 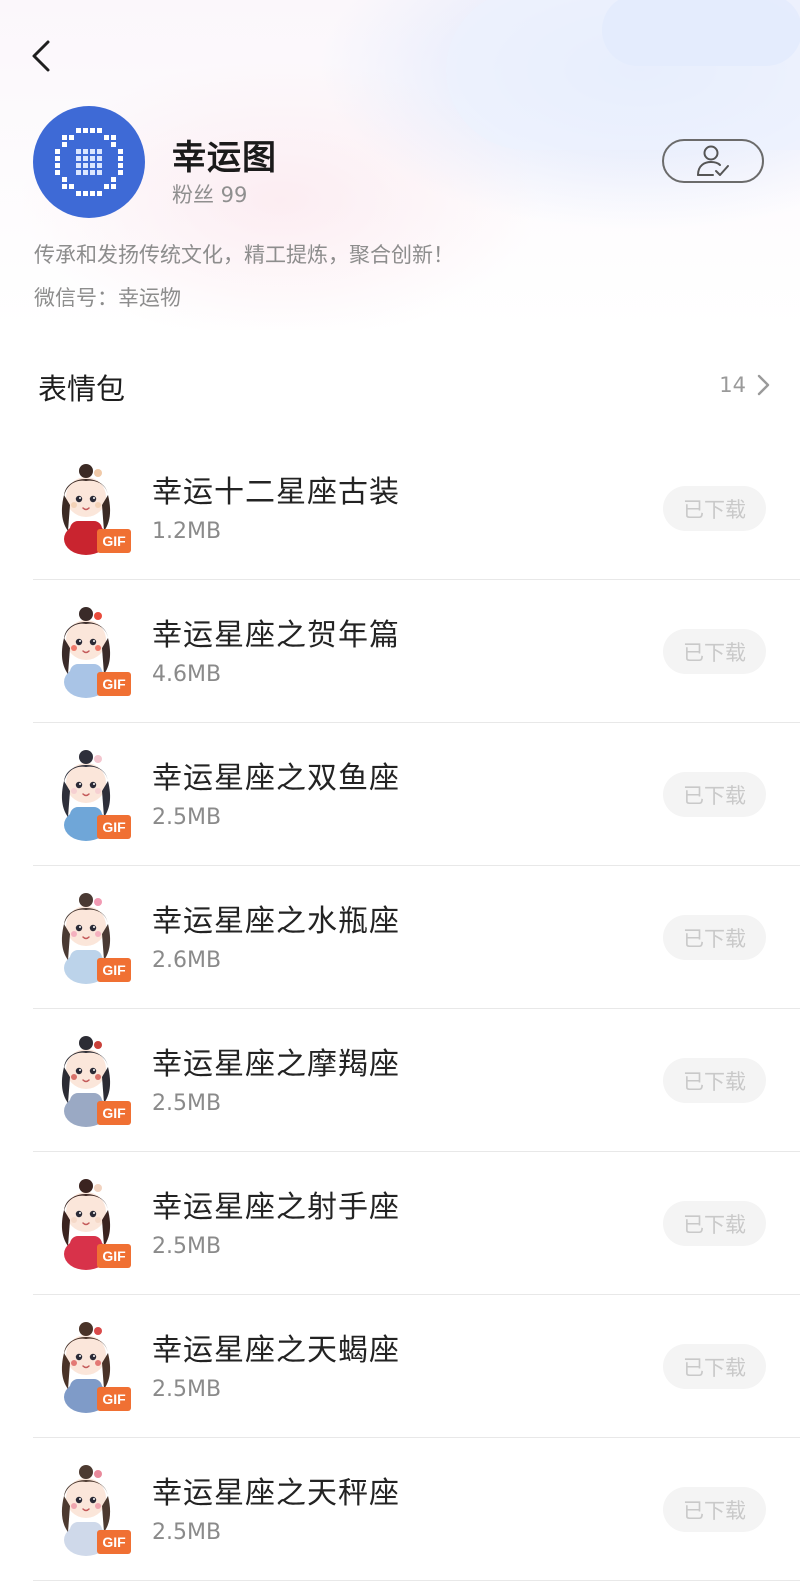 I want to click on sticker-pack-name: 幸运星座之射手座, so click(x=276, y=1207).